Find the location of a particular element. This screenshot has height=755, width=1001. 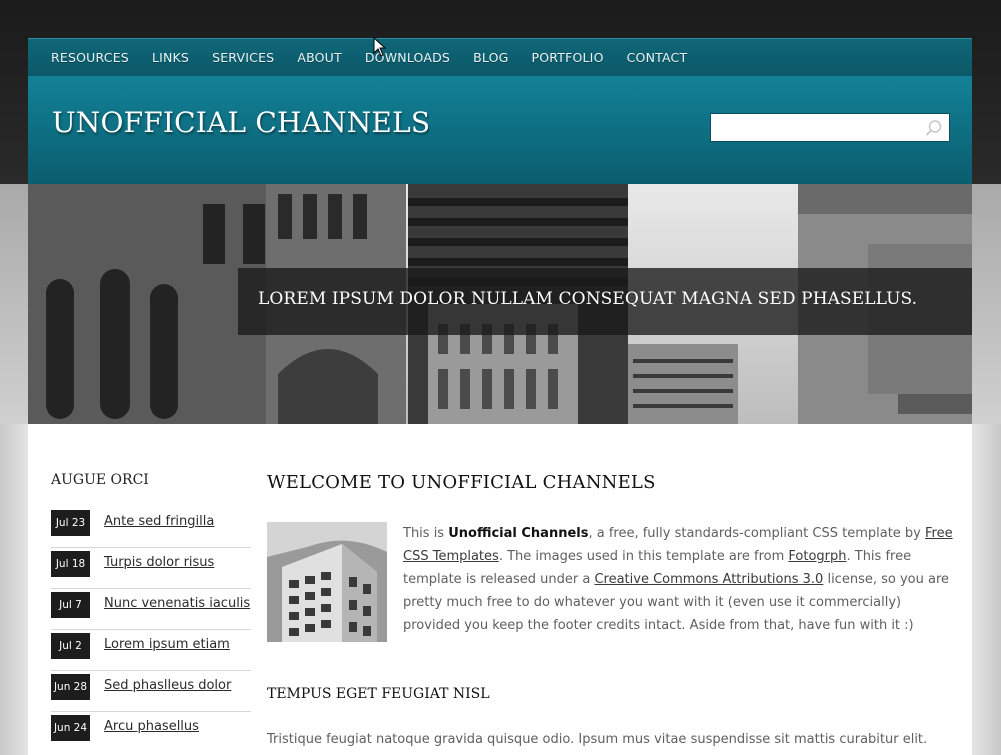

date-badge: Jul 2 is located at coordinates (70, 646).